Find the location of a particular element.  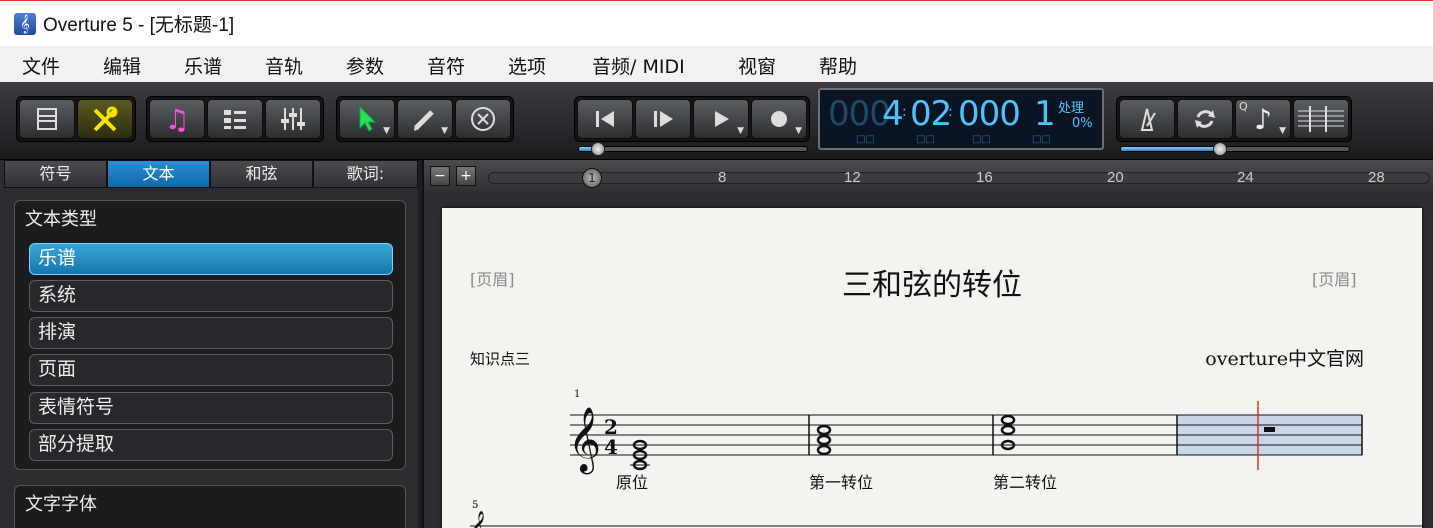

tools-icon is located at coordinates (105, 119).